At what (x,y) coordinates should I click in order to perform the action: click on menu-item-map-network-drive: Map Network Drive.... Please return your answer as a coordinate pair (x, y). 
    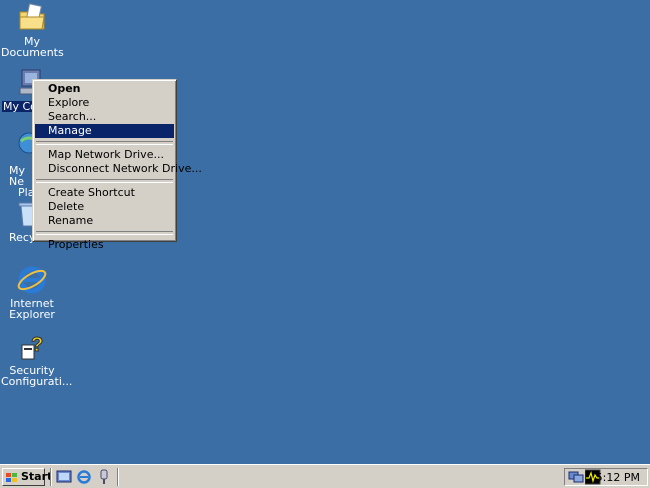
    Looking at the image, I should click on (104, 155).